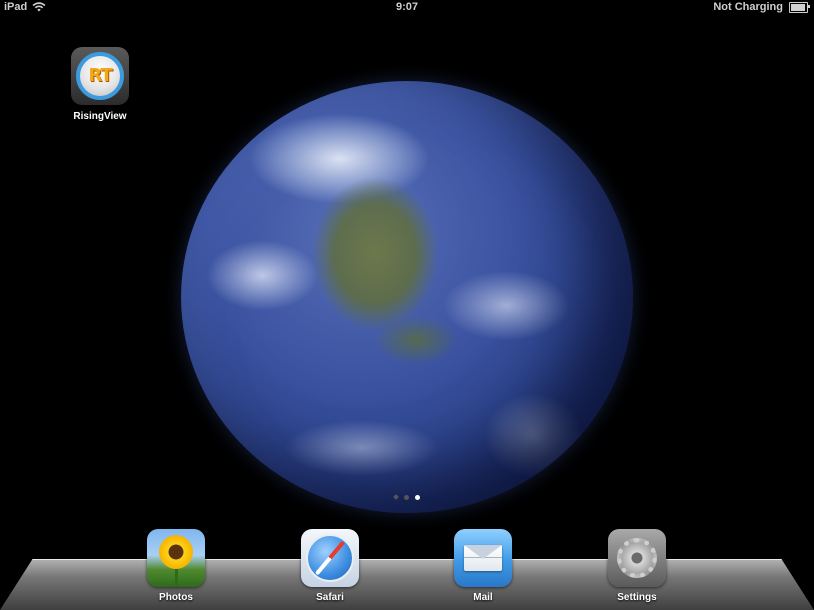 This screenshot has width=814, height=610. I want to click on dock-app-safari: Safari, so click(330, 566).